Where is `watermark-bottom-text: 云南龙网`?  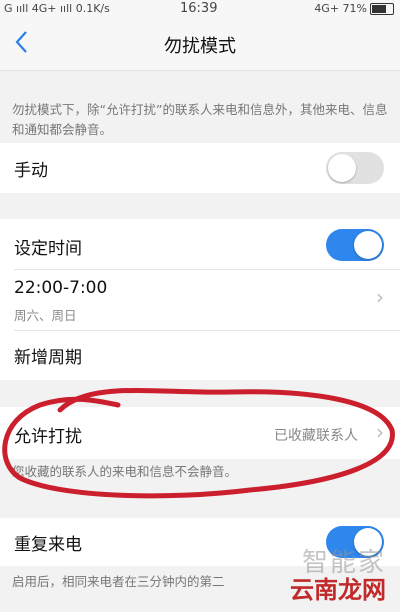 watermark-bottom-text: 云南龙网 is located at coordinates (338, 590).